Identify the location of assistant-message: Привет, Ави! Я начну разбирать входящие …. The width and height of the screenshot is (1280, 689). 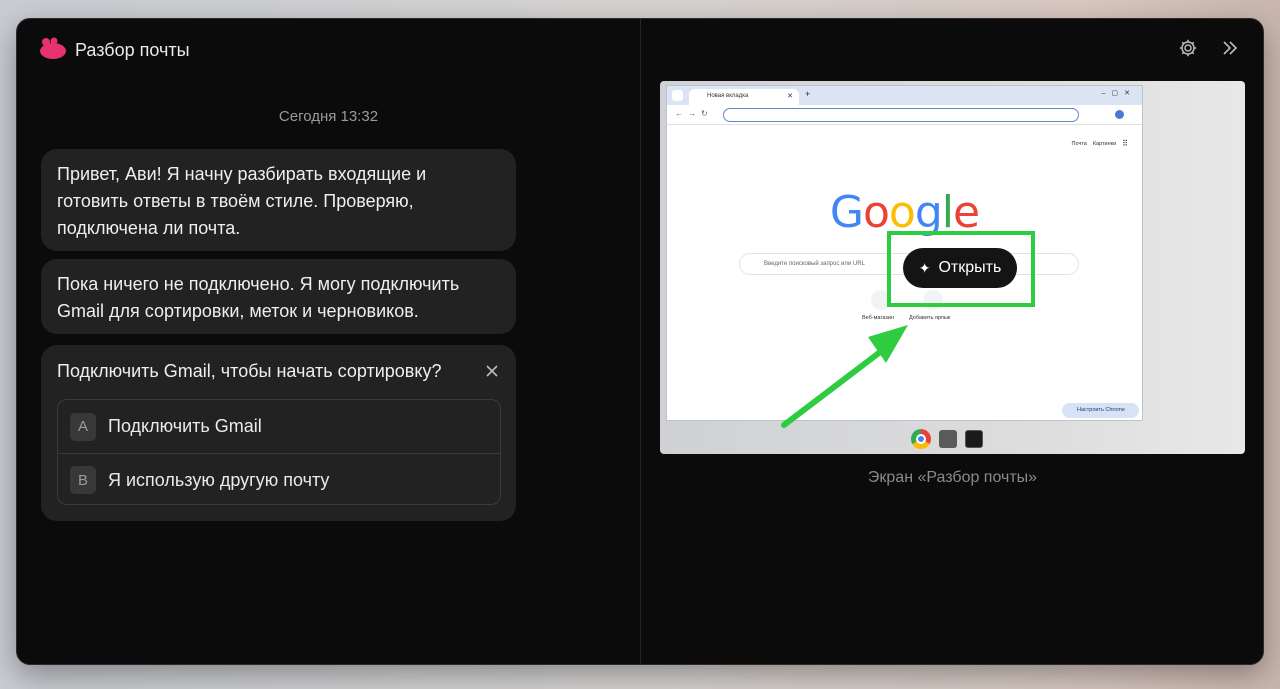
(278, 200).